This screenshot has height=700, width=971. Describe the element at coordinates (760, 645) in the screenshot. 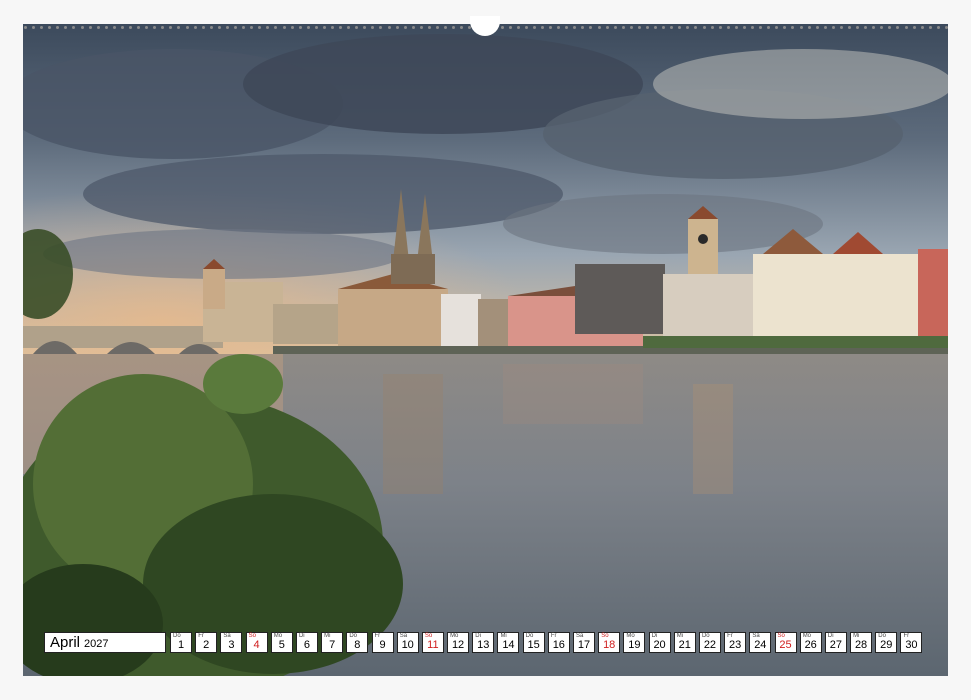

I see `day-number: 24` at that location.